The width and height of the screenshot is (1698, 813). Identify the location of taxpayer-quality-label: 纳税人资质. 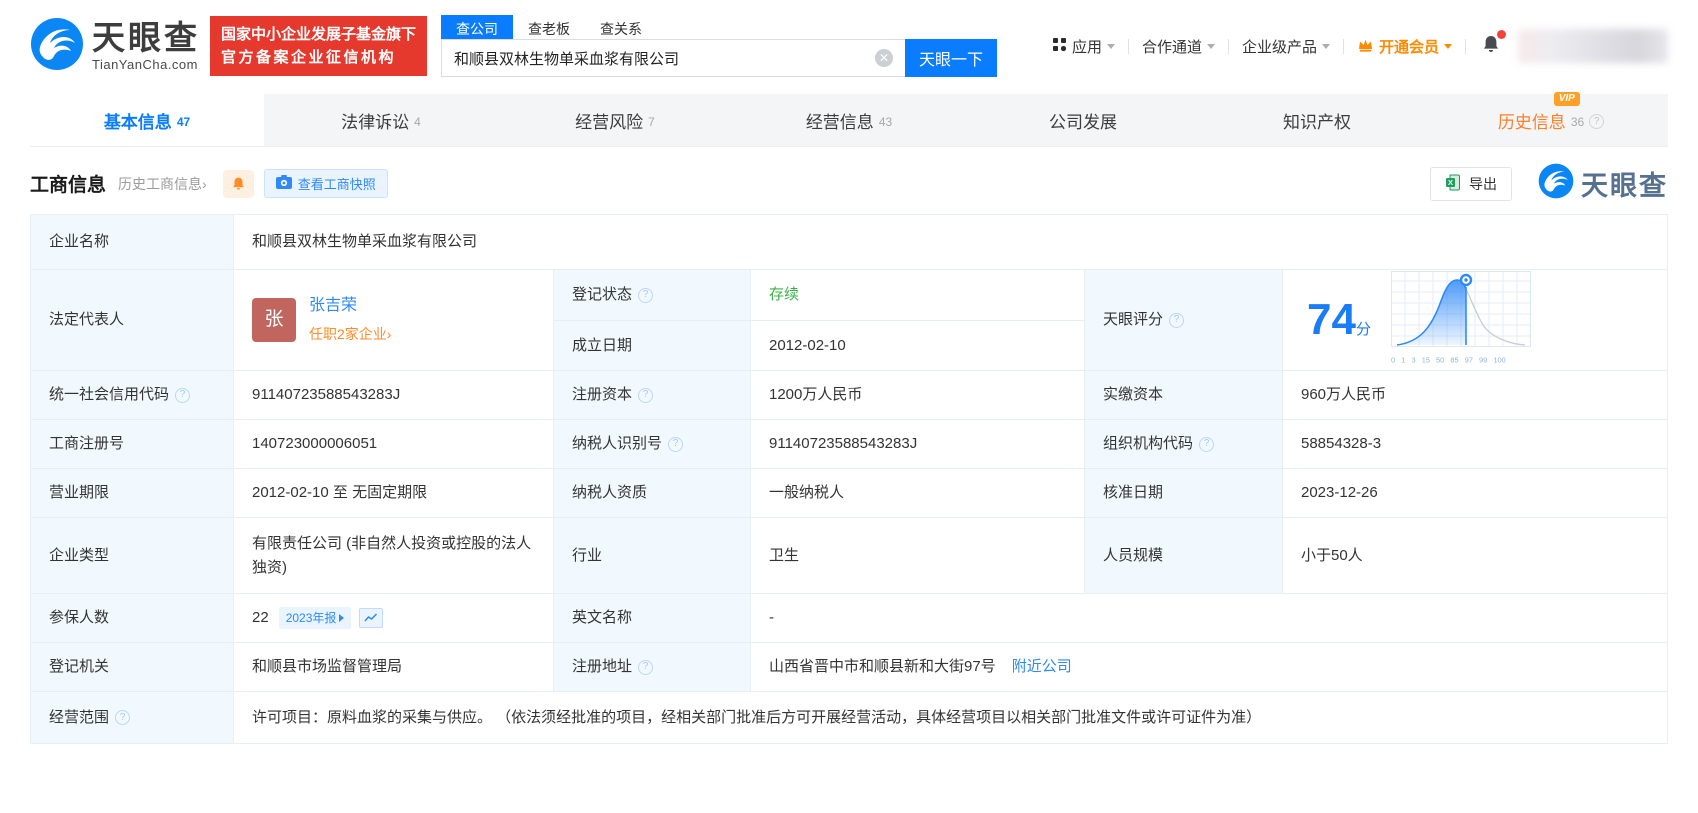
(651, 493).